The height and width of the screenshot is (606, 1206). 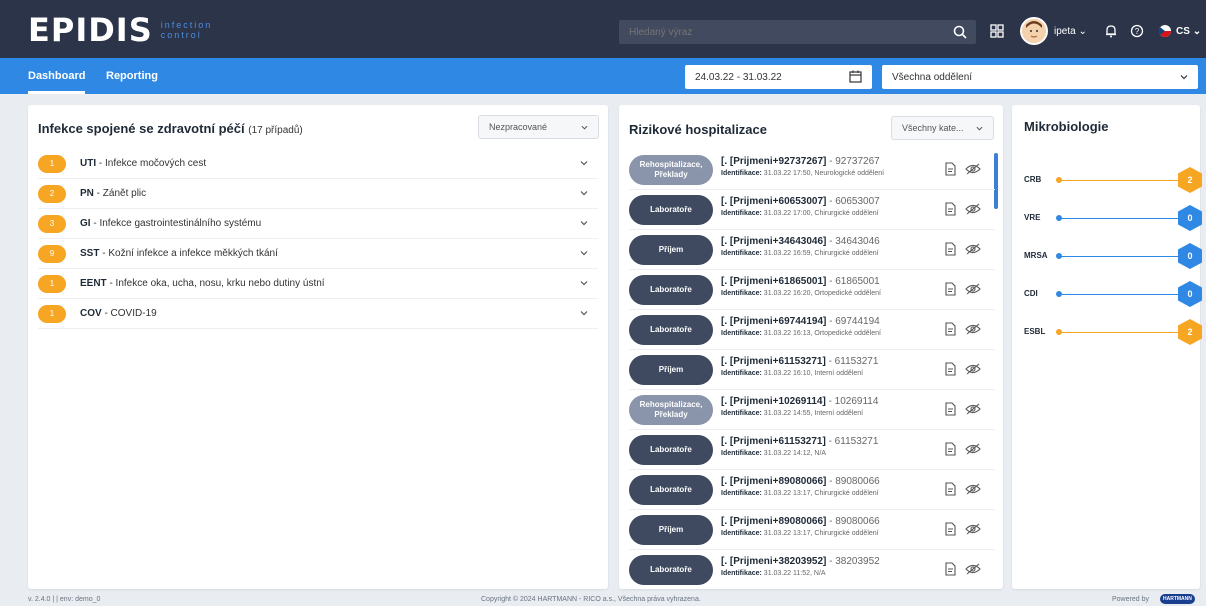 What do you see at coordinates (1113, 218) in the screenshot?
I see `microbiology-row: VRE 0` at bounding box center [1113, 218].